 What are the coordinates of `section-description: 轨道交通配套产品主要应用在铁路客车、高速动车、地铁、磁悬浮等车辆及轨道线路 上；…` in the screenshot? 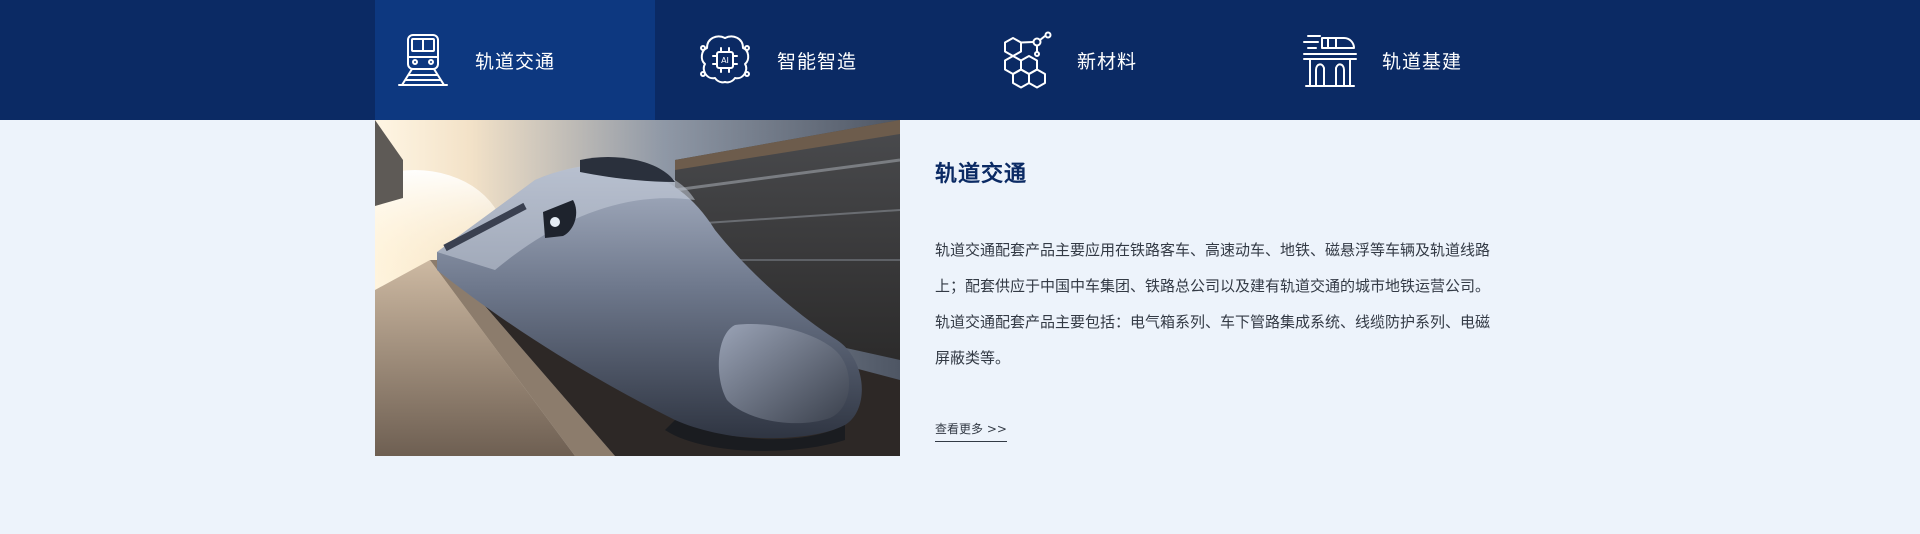 It's located at (1235, 304).